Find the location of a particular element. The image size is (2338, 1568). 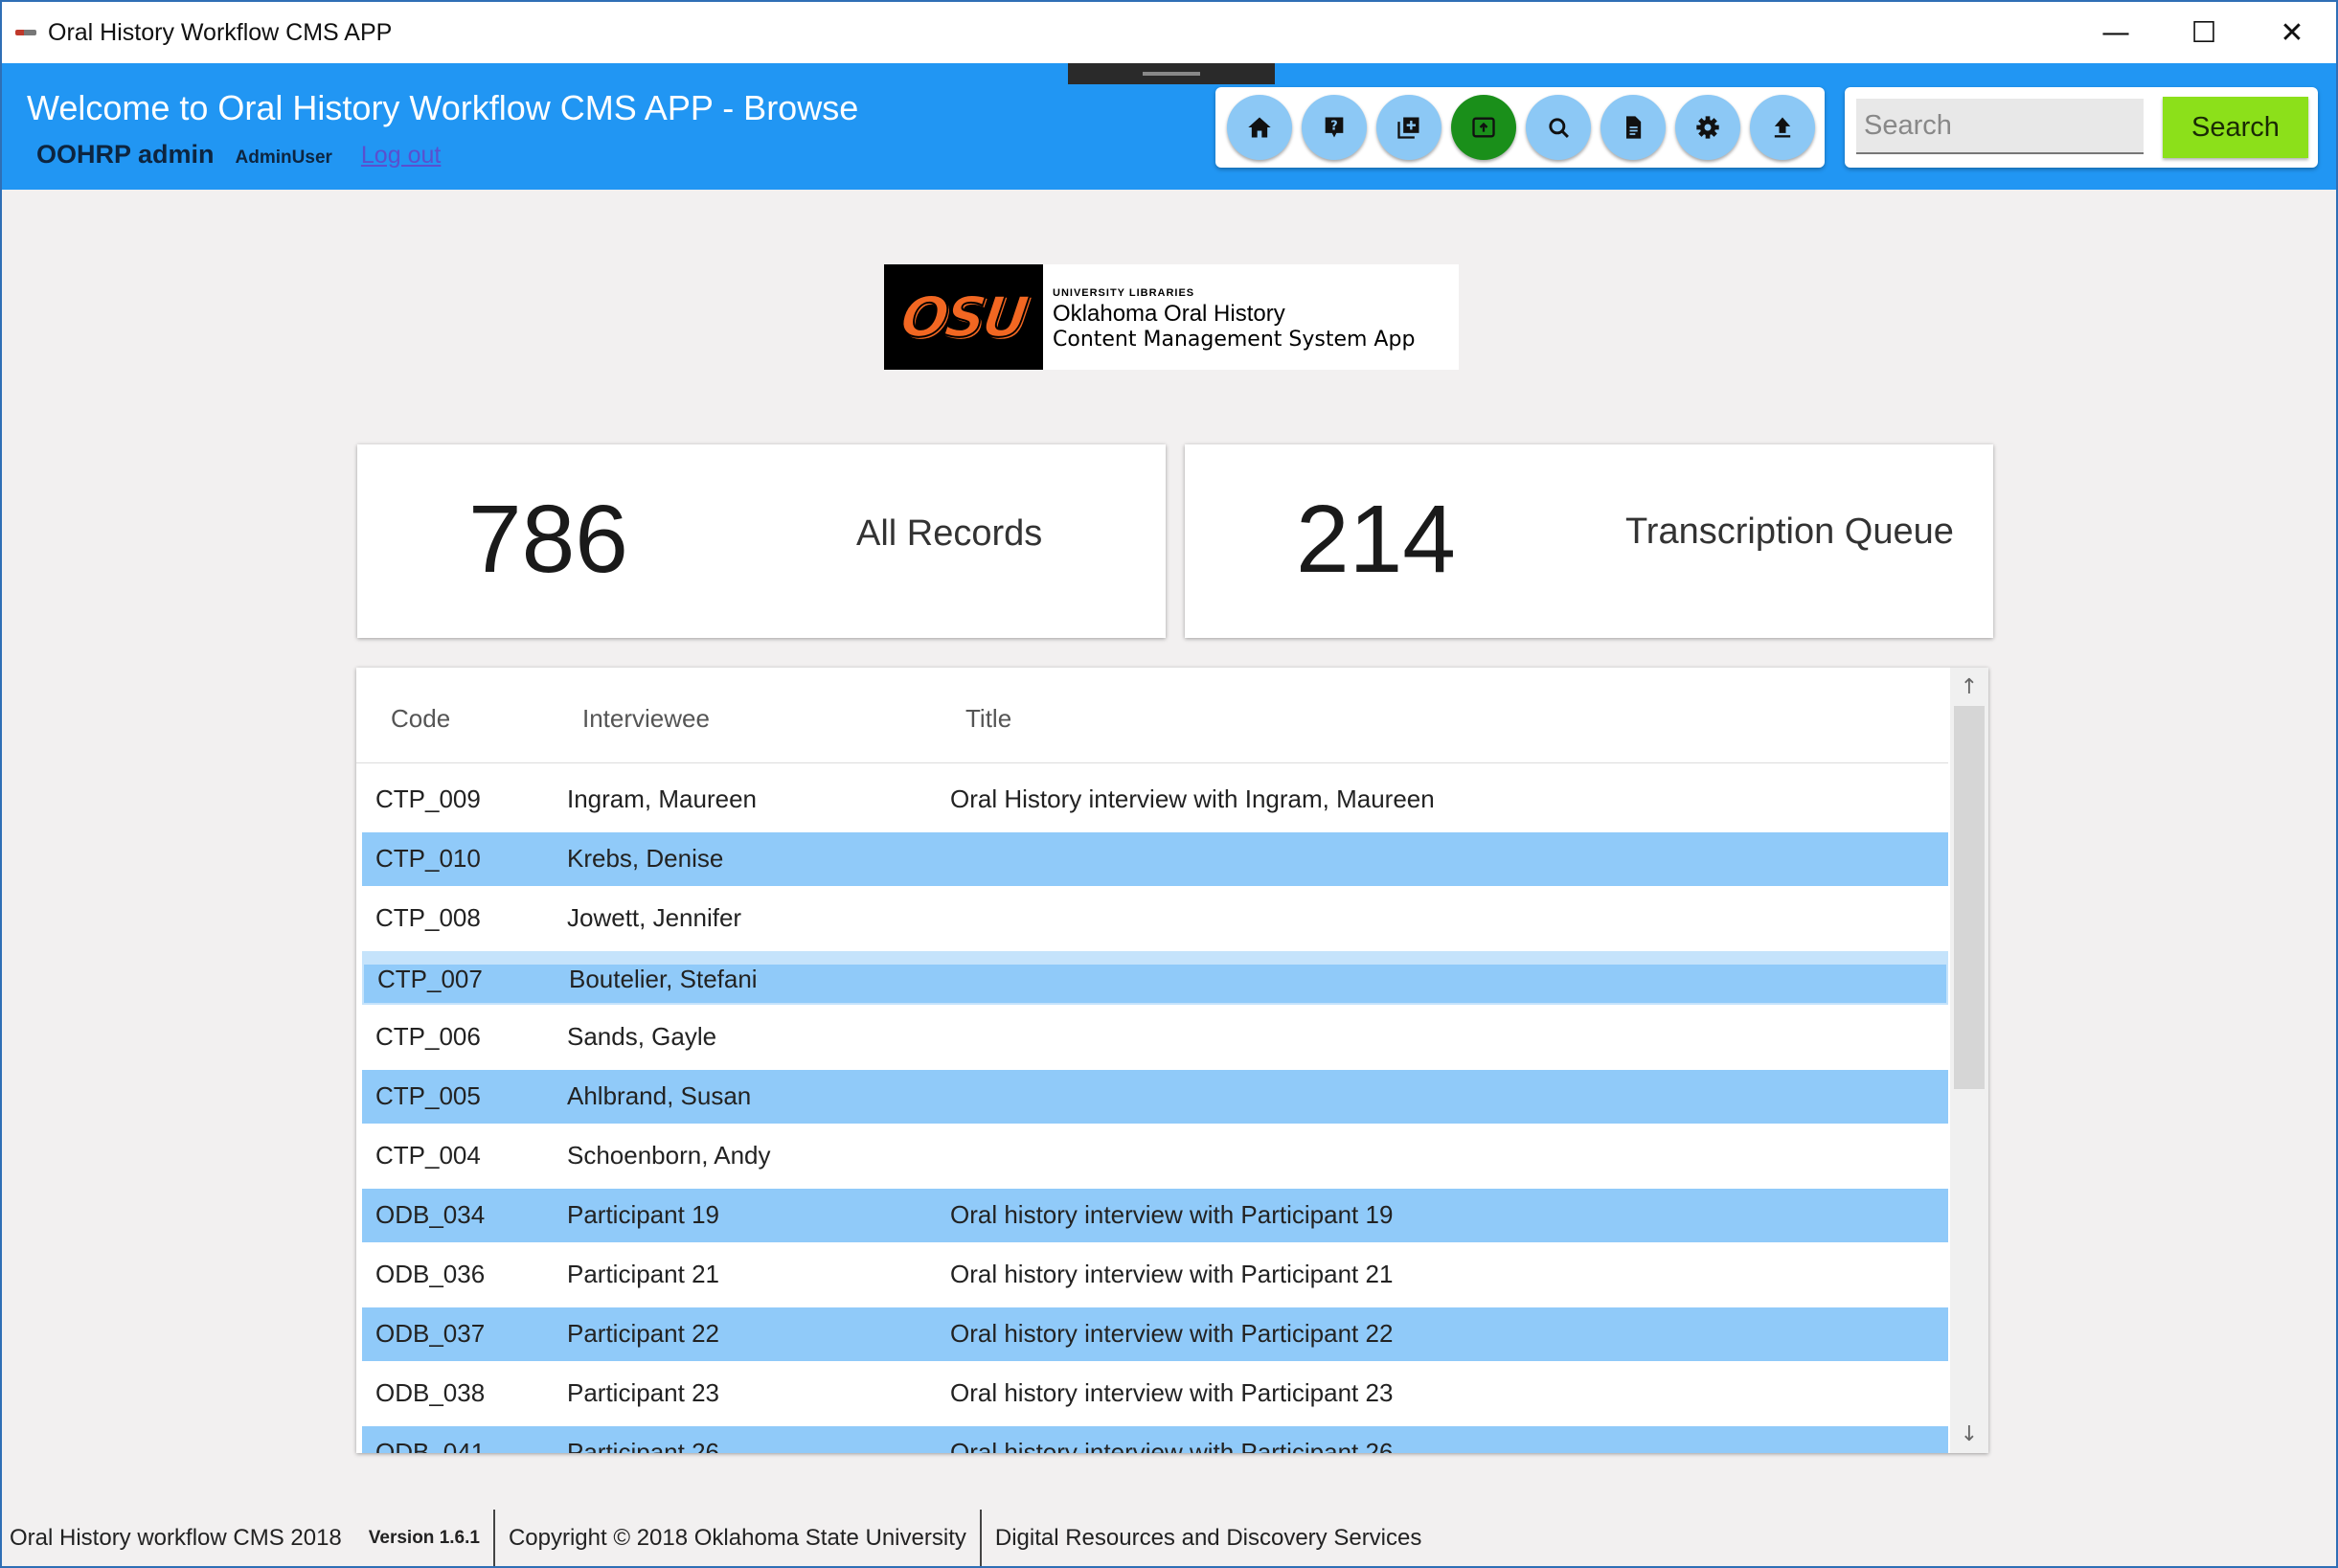

window-controls: — ☐ ✕ is located at coordinates (2204, 32).